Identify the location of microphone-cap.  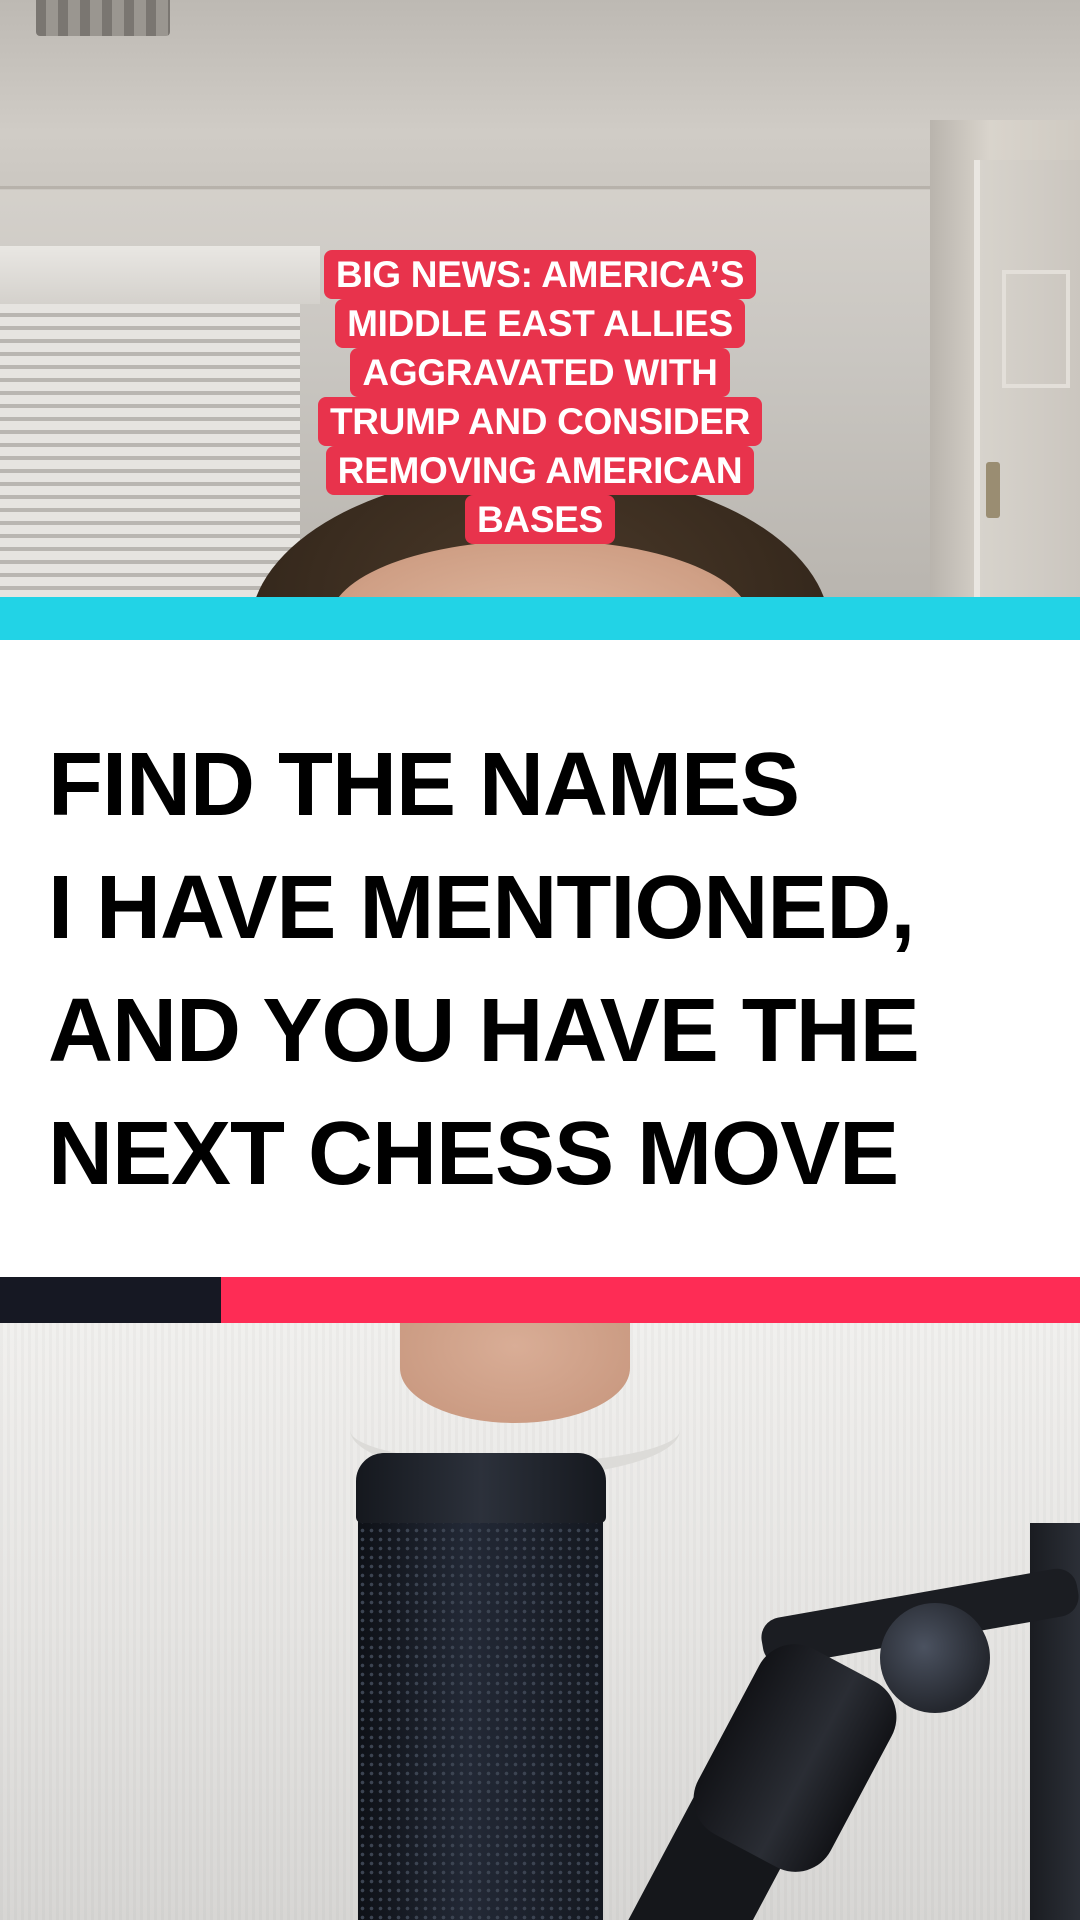
(481, 1488).